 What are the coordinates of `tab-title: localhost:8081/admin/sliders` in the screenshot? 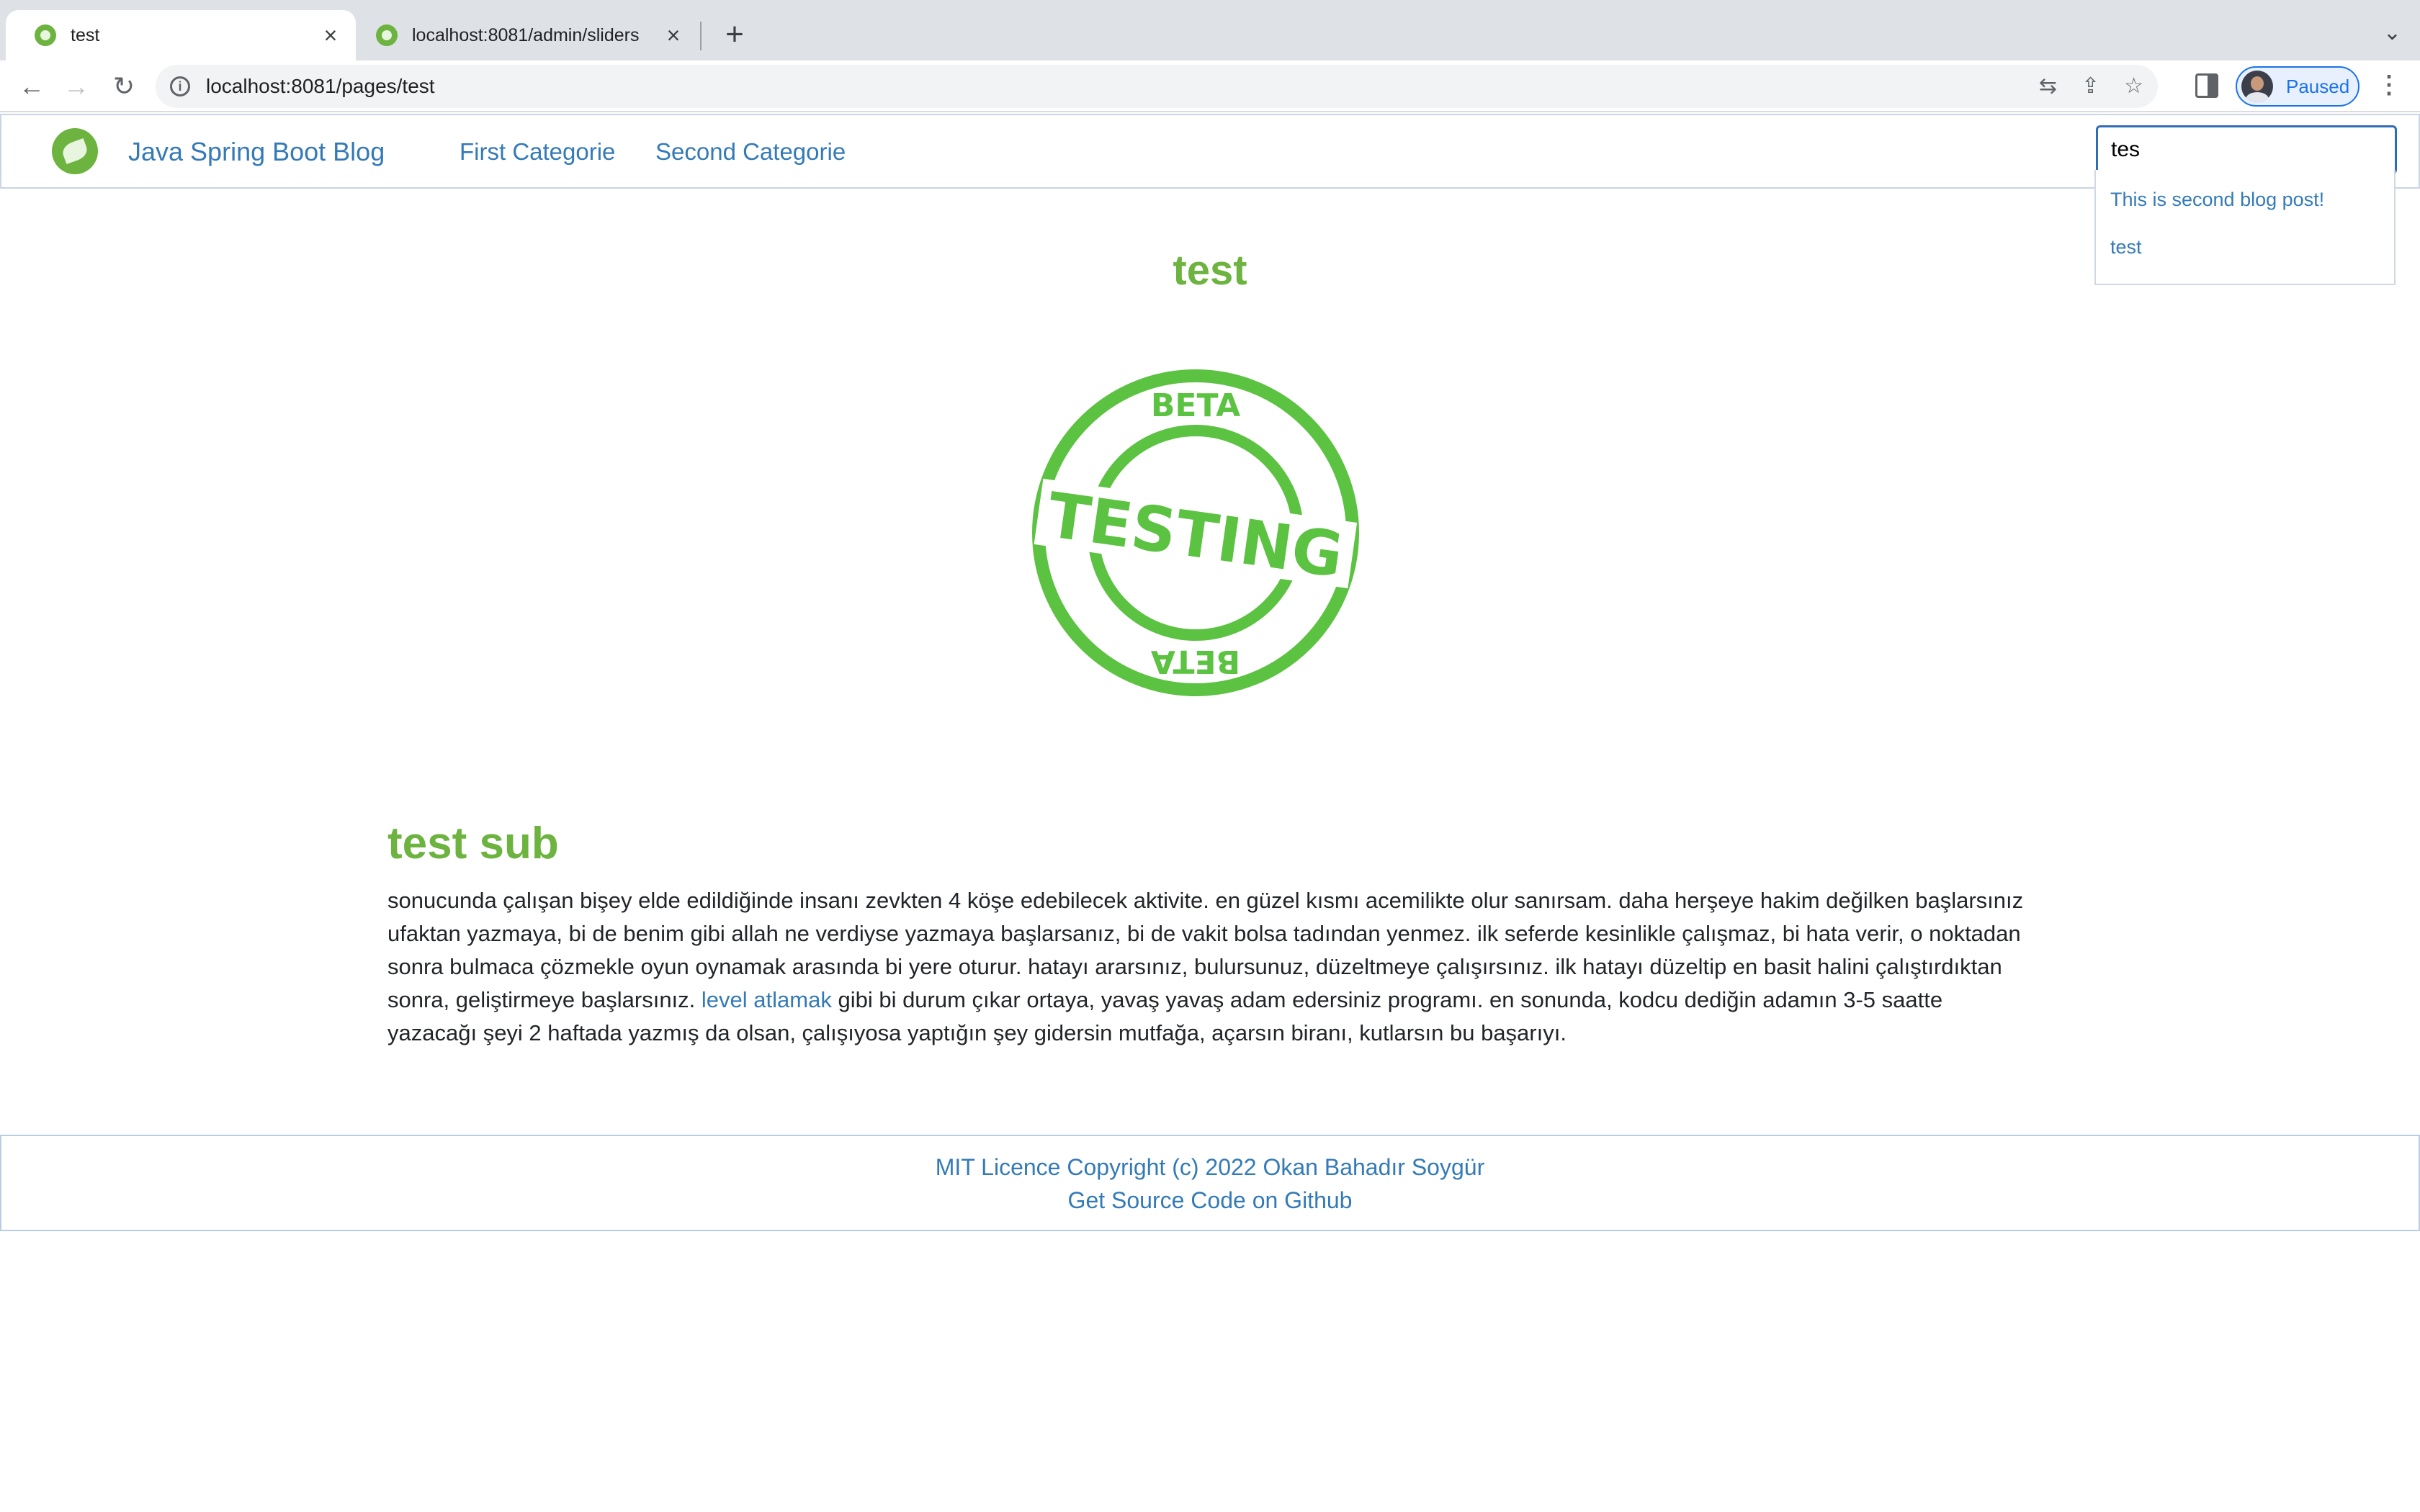 It's located at (526, 34).